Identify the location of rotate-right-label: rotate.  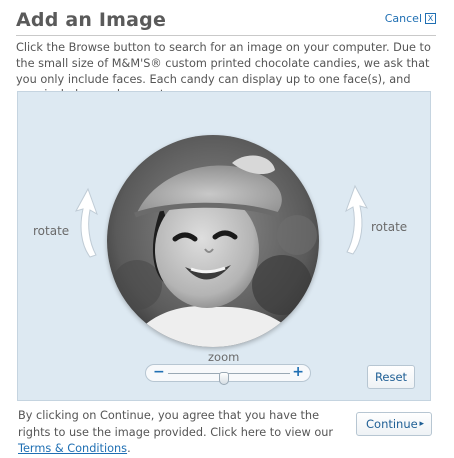
(389, 227).